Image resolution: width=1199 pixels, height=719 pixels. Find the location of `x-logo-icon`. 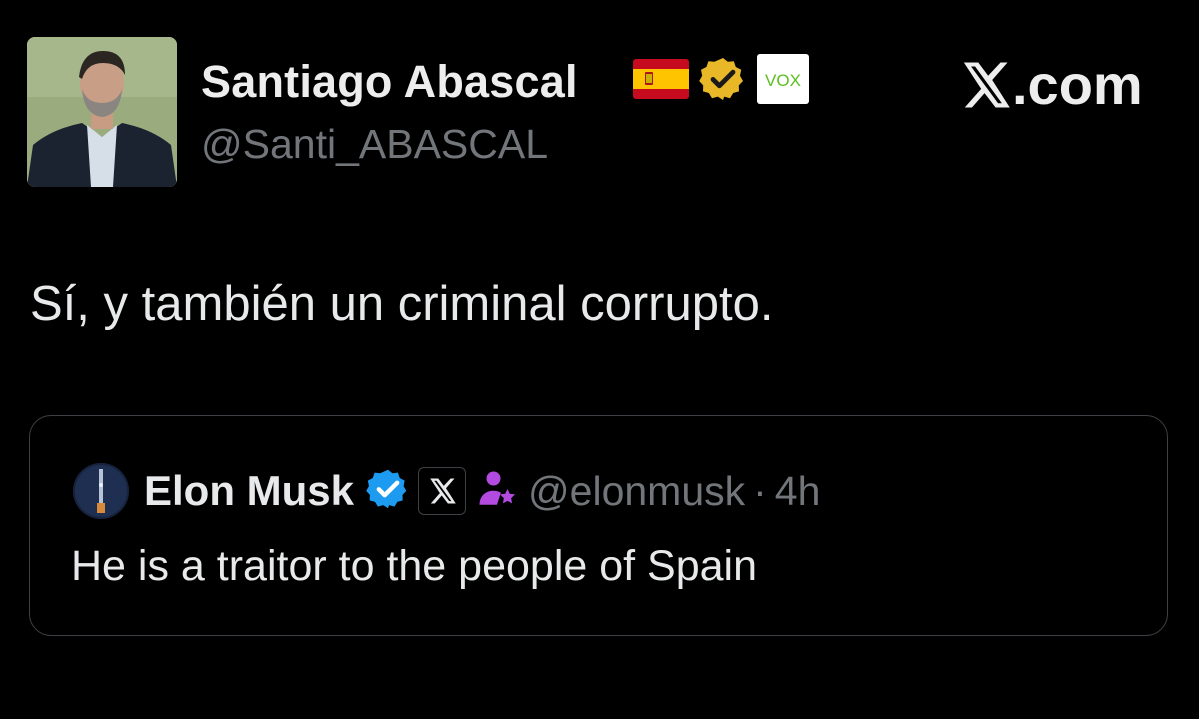

x-logo-icon is located at coordinates (985, 85).